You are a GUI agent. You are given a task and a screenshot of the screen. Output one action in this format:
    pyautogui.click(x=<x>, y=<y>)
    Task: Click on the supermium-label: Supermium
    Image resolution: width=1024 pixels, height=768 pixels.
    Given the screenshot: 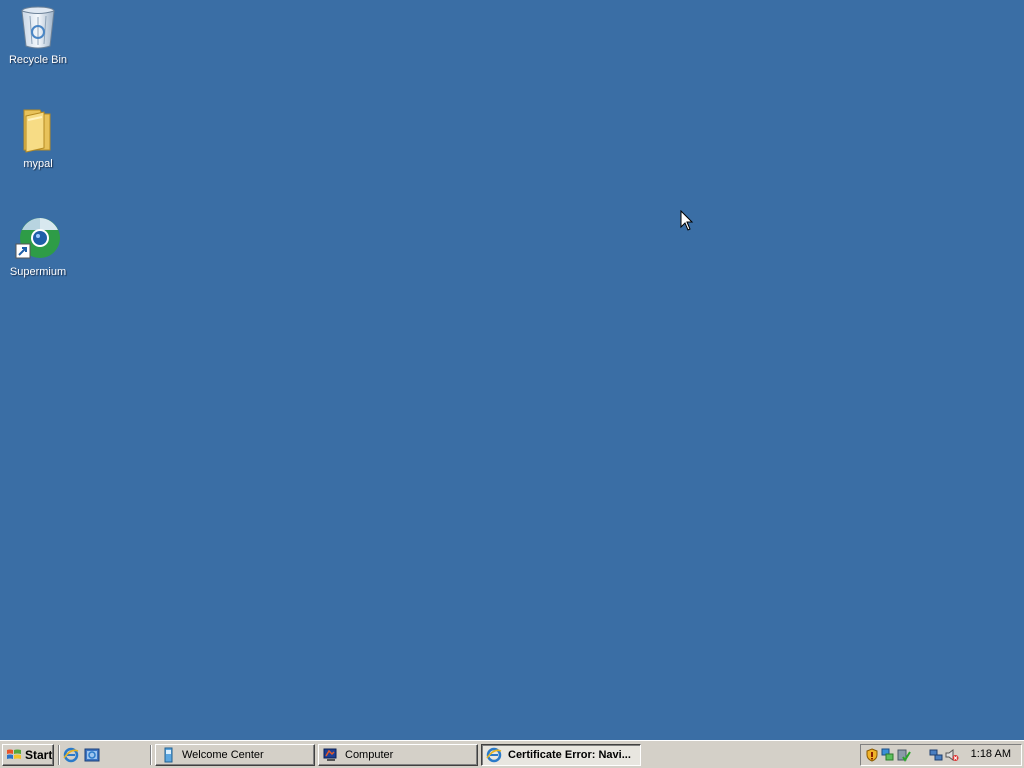 What is the action you would take?
    pyautogui.click(x=38, y=272)
    